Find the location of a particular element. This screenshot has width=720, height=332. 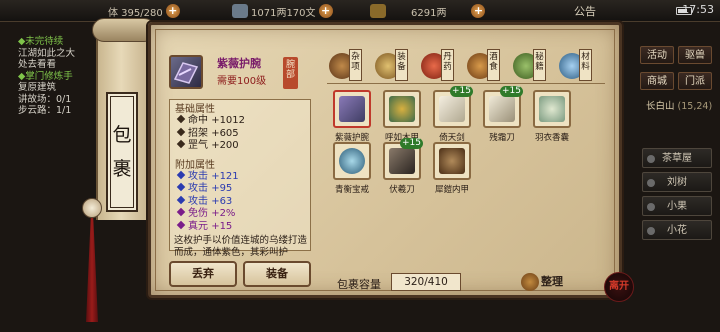

pouch-icon is located at coordinates (552, 109).